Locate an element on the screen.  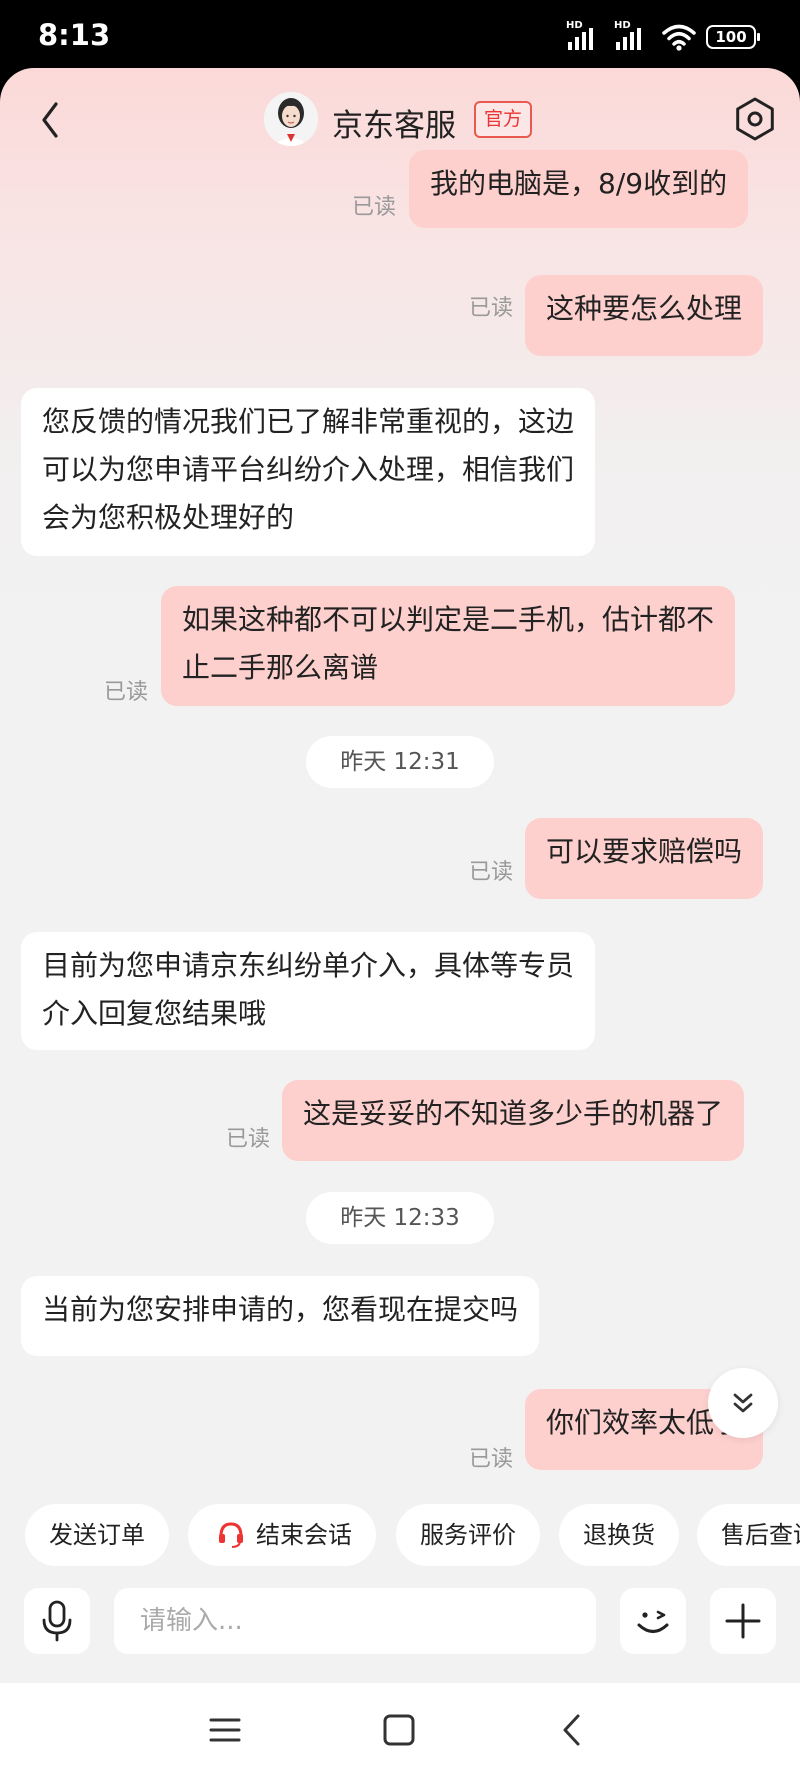
message-text: 当前为您安排申请的，您看现在提交吗 is located at coordinates (280, 1309).